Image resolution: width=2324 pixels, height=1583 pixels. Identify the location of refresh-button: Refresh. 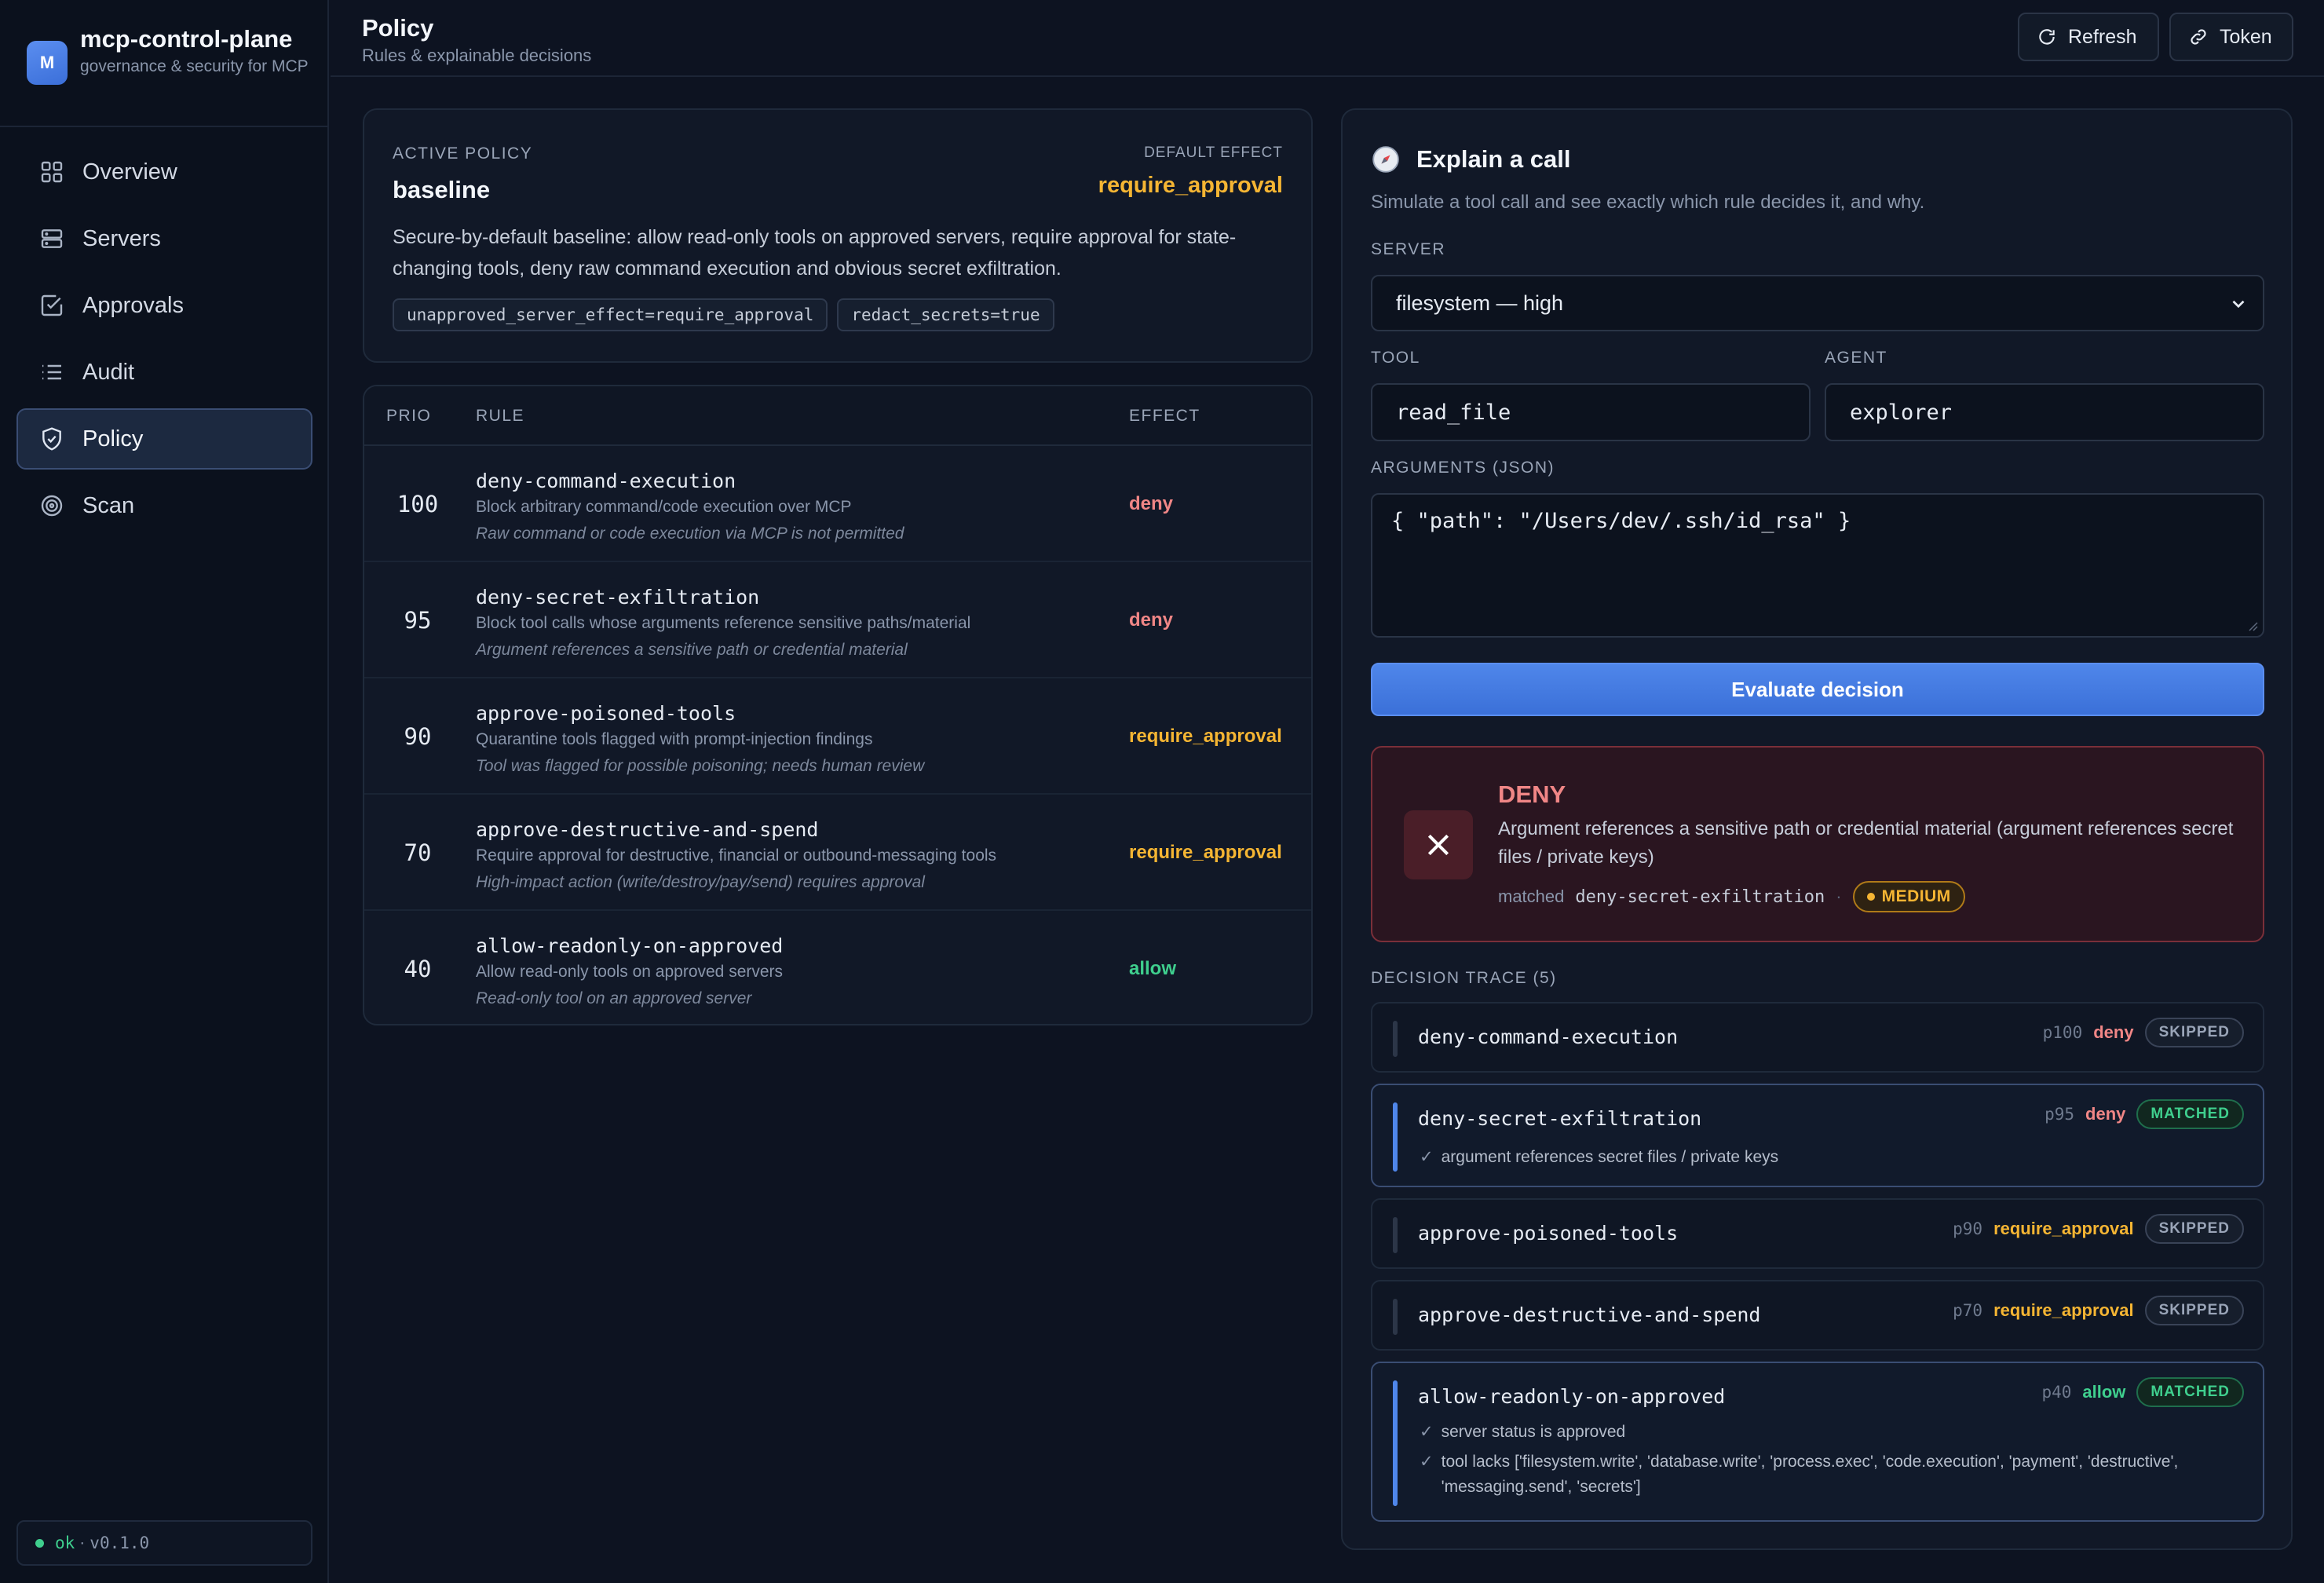
(2088, 37).